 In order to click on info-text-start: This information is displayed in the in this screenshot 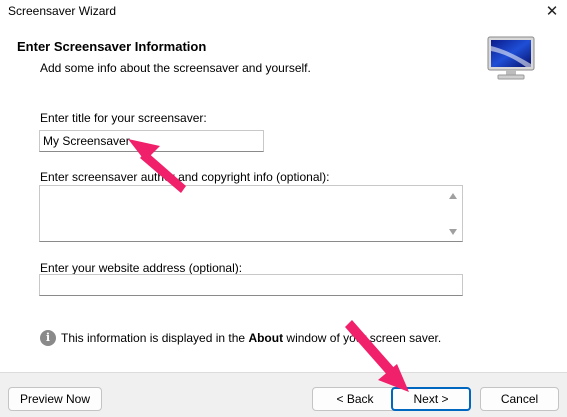, I will do `click(155, 338)`.